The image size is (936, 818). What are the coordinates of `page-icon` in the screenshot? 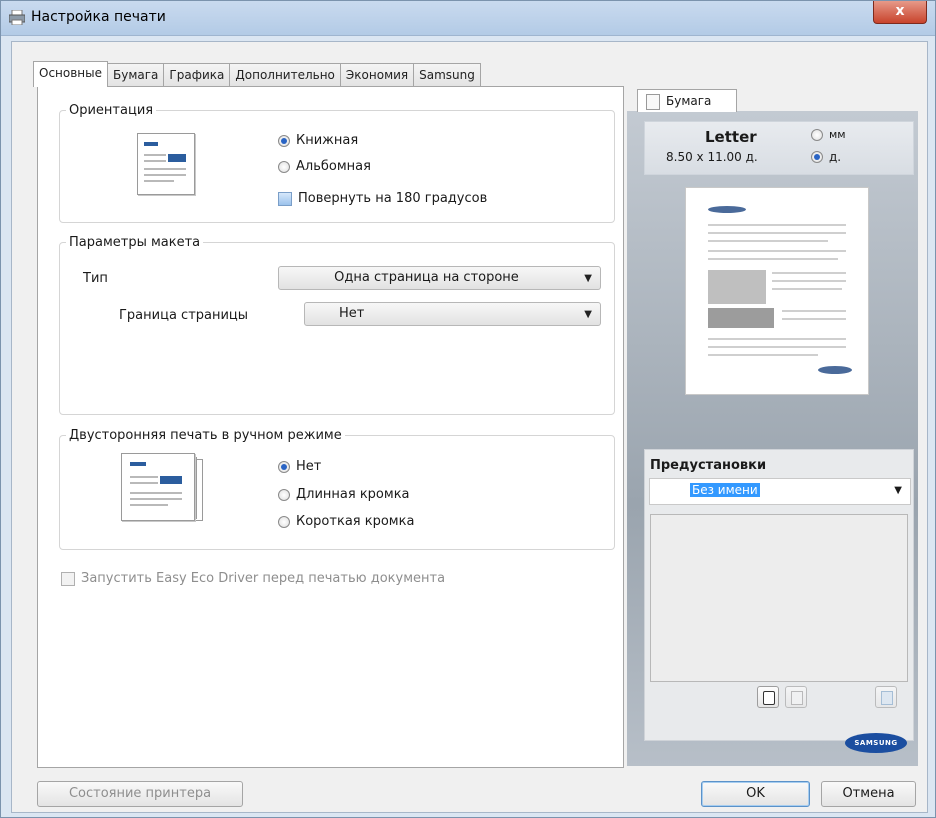 It's located at (653, 102).